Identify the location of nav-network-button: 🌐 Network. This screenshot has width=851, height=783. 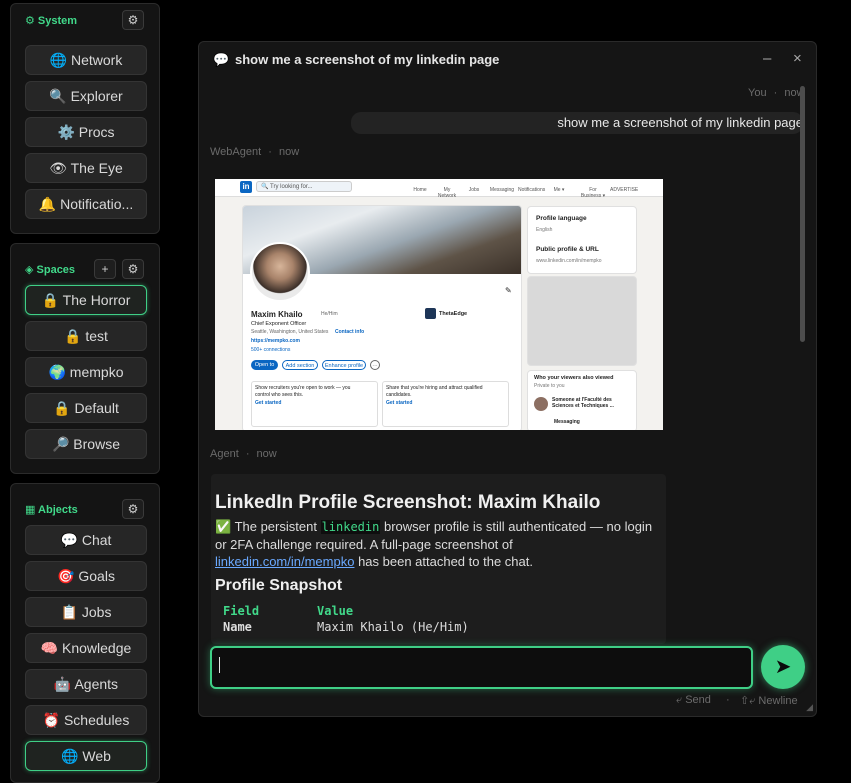
(86, 60).